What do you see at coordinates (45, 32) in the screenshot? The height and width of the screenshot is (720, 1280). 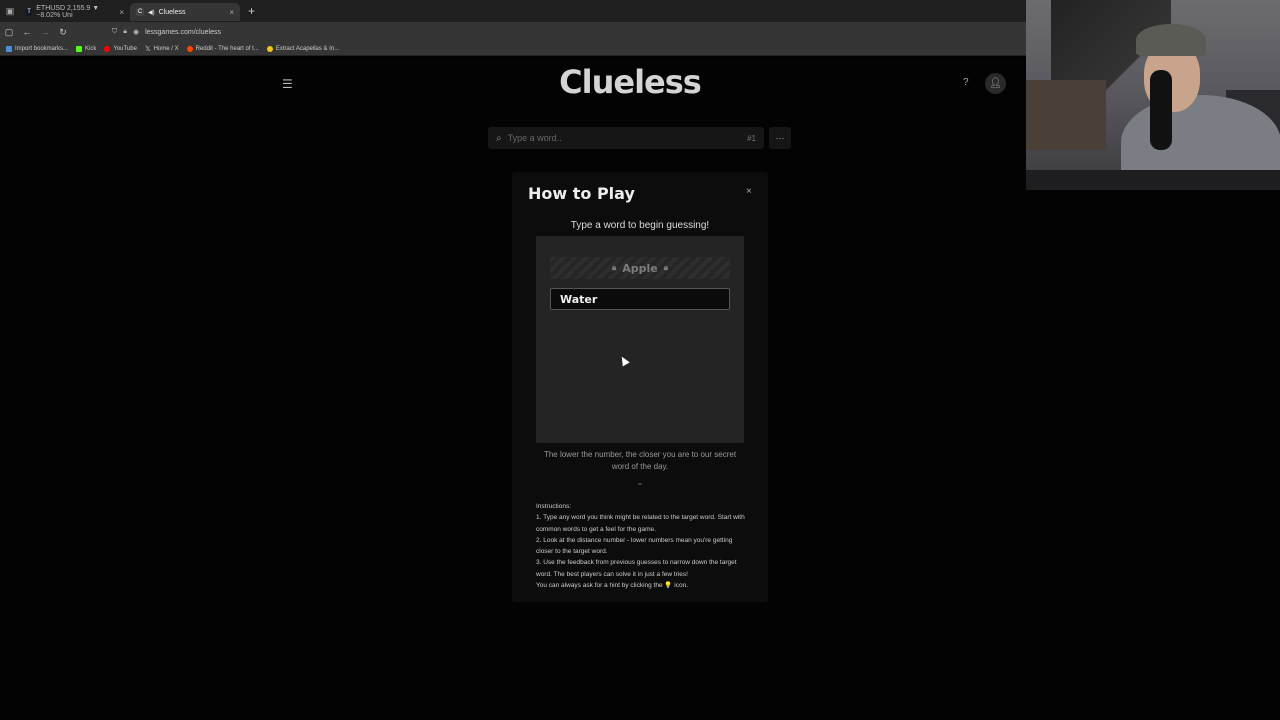 I see `forward-icon: →` at bounding box center [45, 32].